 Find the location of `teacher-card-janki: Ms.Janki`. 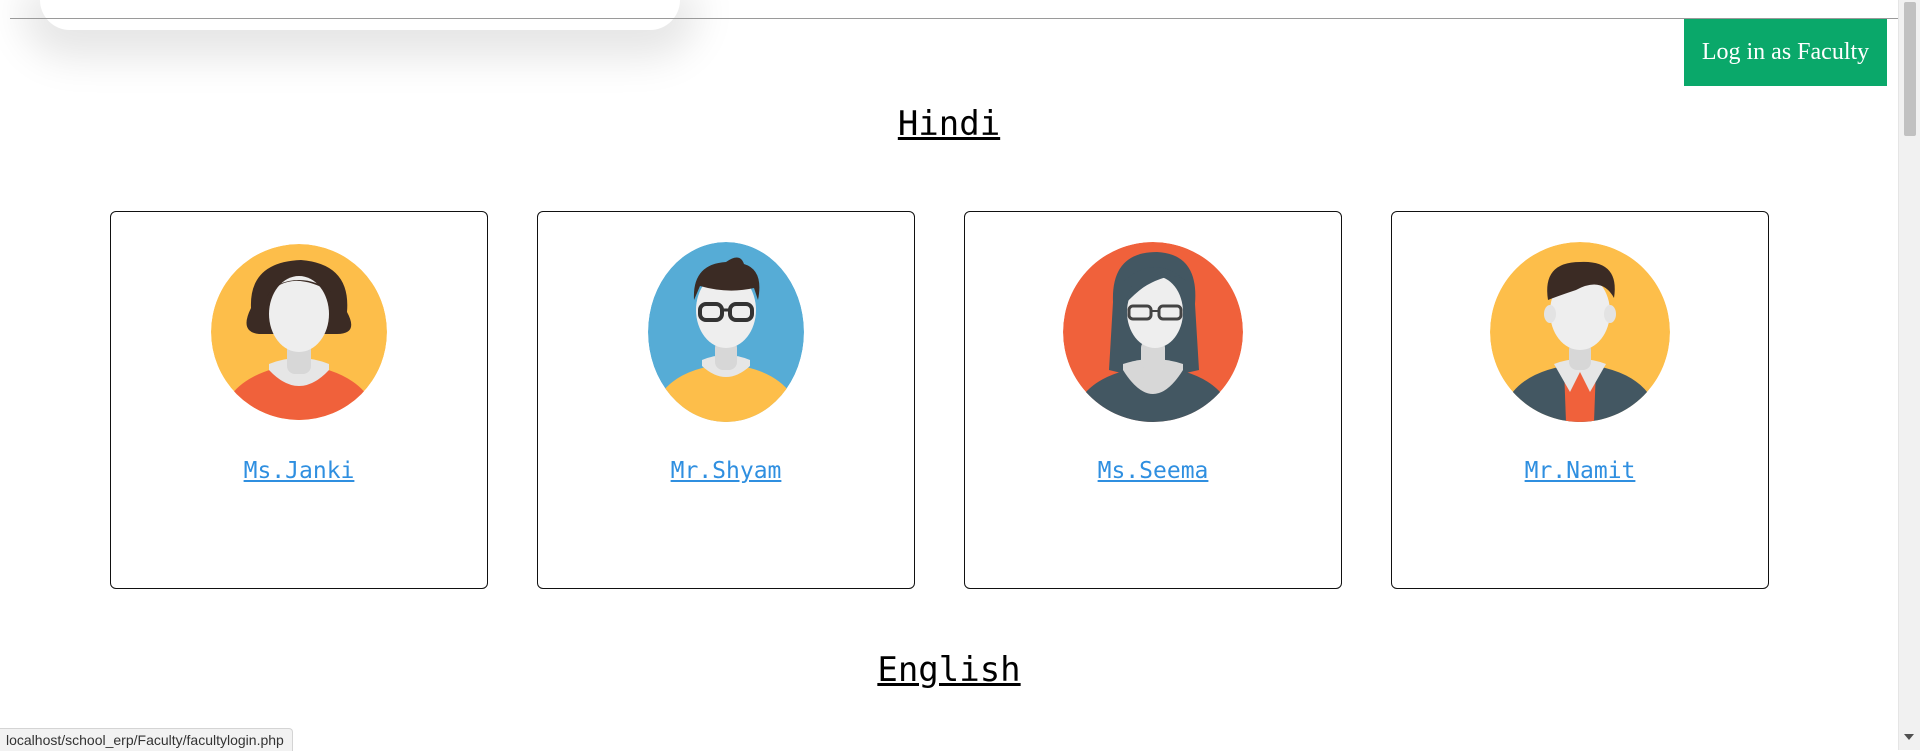

teacher-card-janki: Ms.Janki is located at coordinates (299, 400).